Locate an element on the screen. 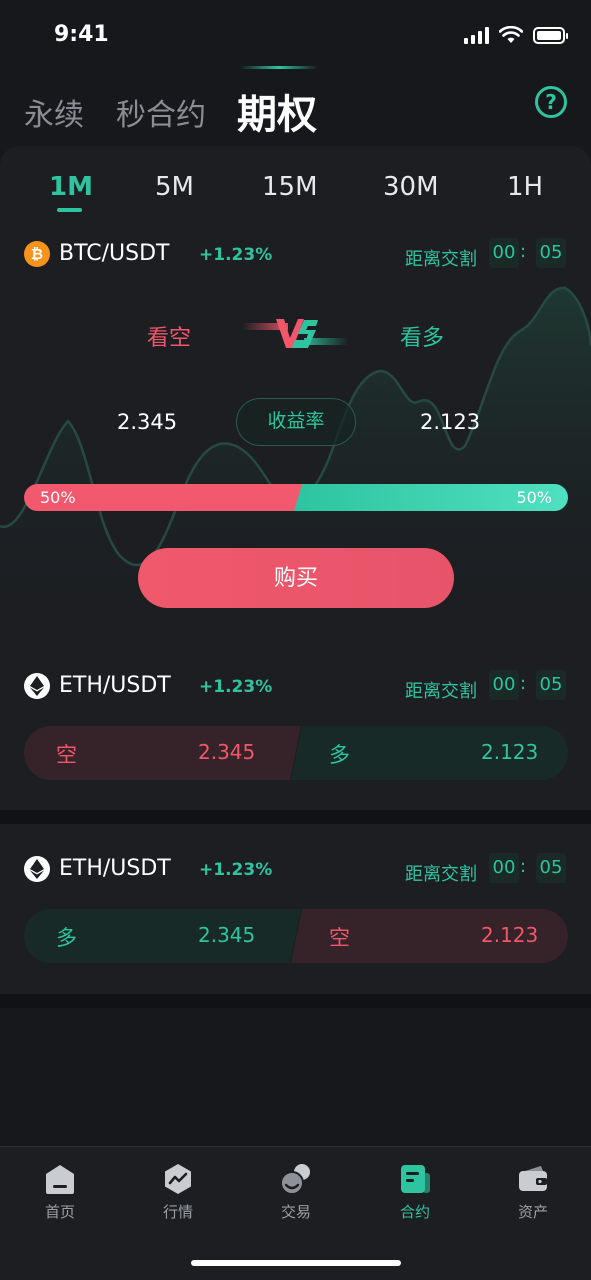 The width and height of the screenshot is (591, 1280). vs-row: 看空 看多 is located at coordinates (295, 334).